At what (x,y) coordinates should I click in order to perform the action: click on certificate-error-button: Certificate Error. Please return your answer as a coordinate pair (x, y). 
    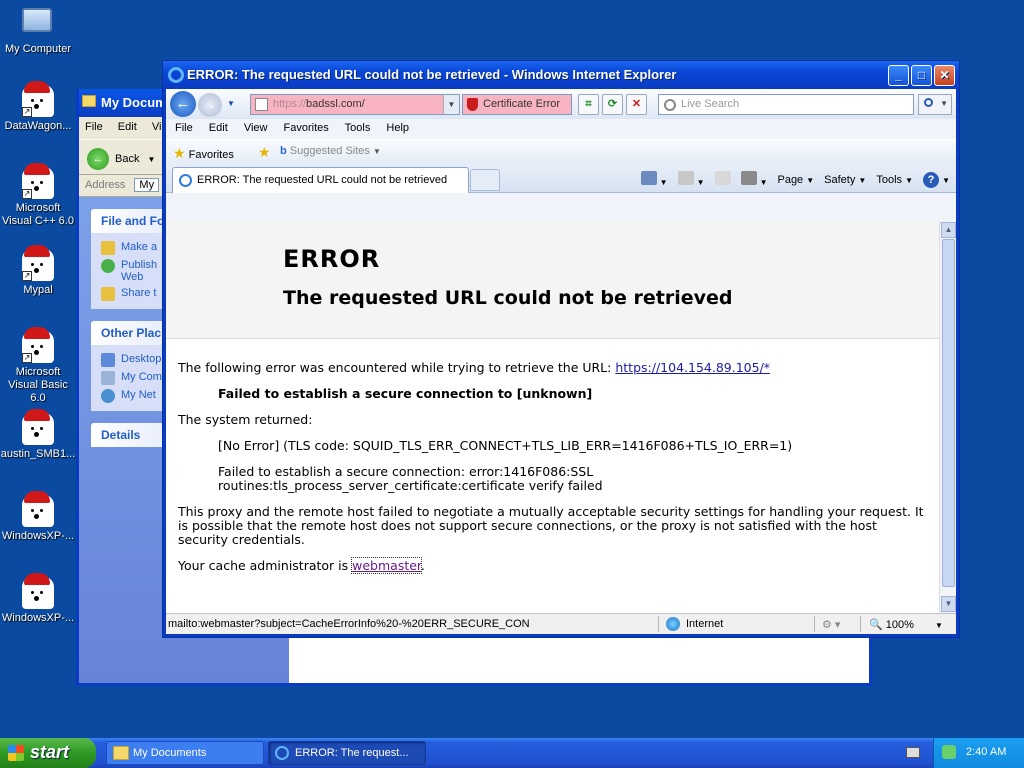
    Looking at the image, I should click on (517, 104).